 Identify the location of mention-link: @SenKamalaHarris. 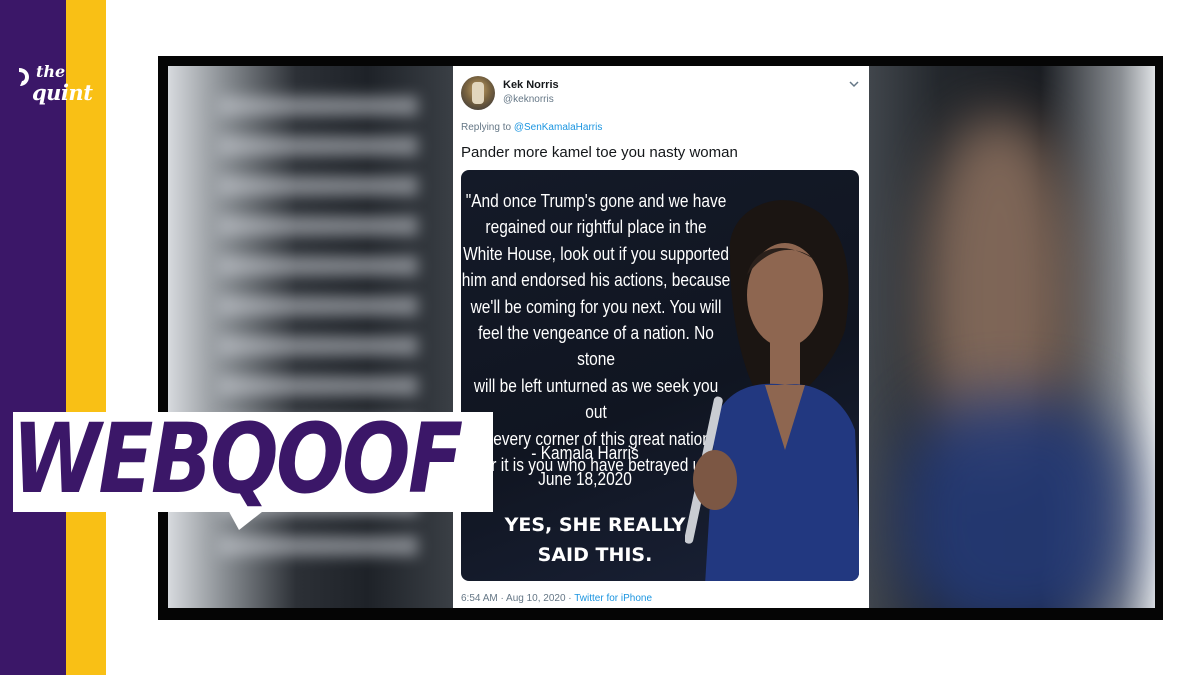
(558, 127).